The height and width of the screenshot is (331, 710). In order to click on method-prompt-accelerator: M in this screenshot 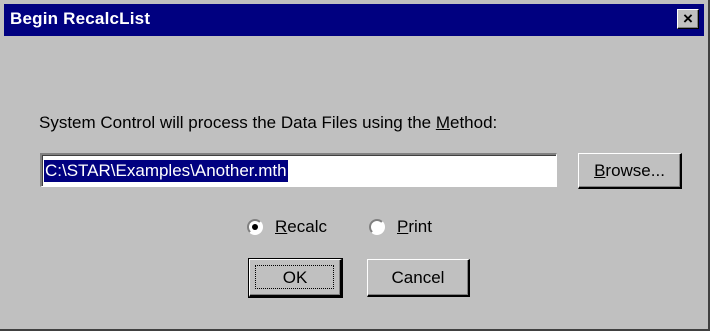, I will do `click(442, 122)`.